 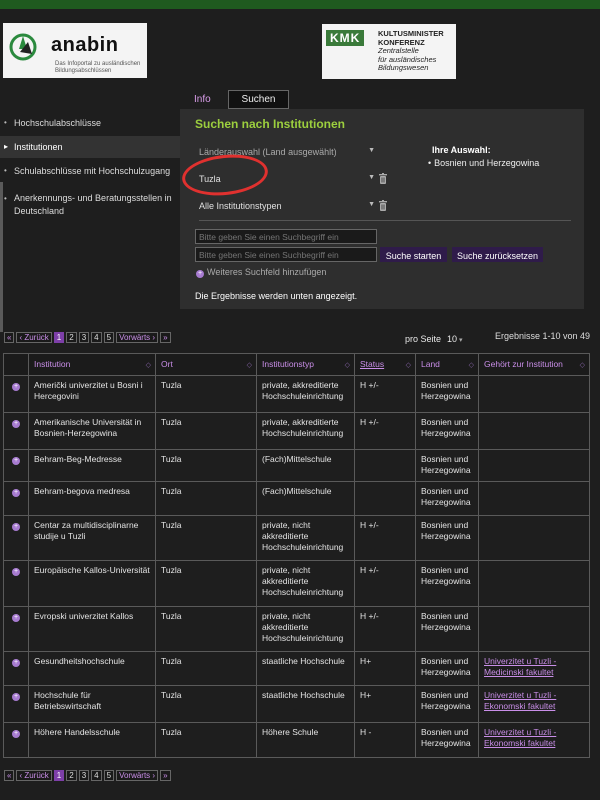 What do you see at coordinates (413, 254) in the screenshot?
I see `start-search-button: Suche starten` at bounding box center [413, 254].